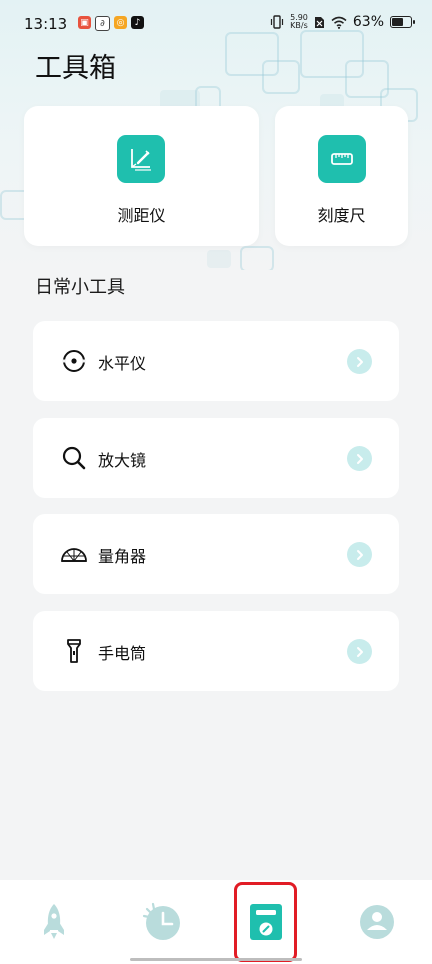  What do you see at coordinates (111, 23) in the screenshot?
I see `notification-icons: ▣ ∂ ◎ ♪` at bounding box center [111, 23].